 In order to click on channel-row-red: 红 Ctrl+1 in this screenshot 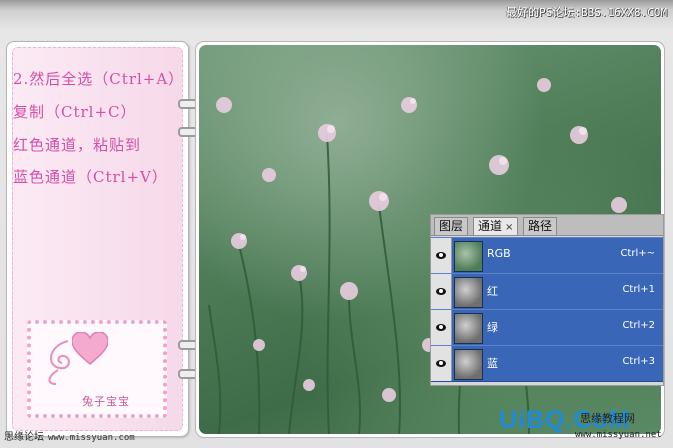, I will do `click(547, 291)`.